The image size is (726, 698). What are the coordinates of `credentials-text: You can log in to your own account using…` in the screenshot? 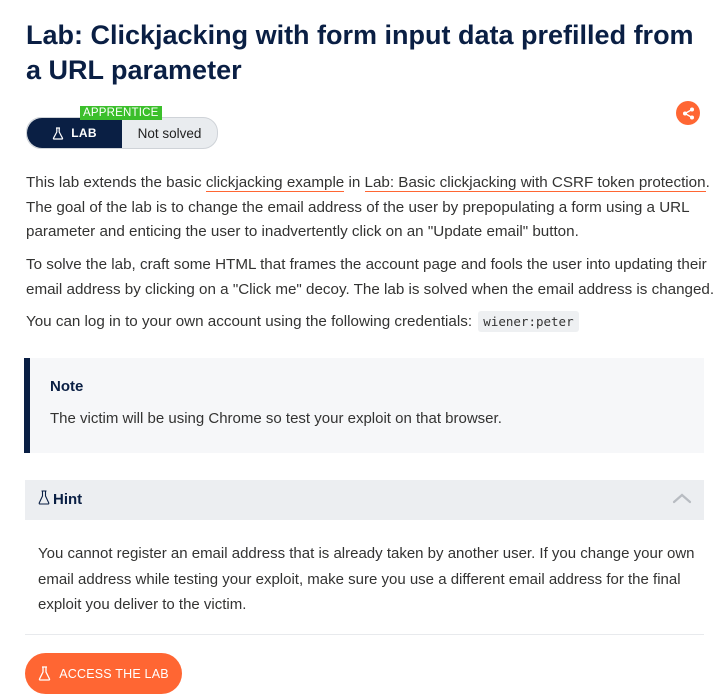 It's located at (251, 321).